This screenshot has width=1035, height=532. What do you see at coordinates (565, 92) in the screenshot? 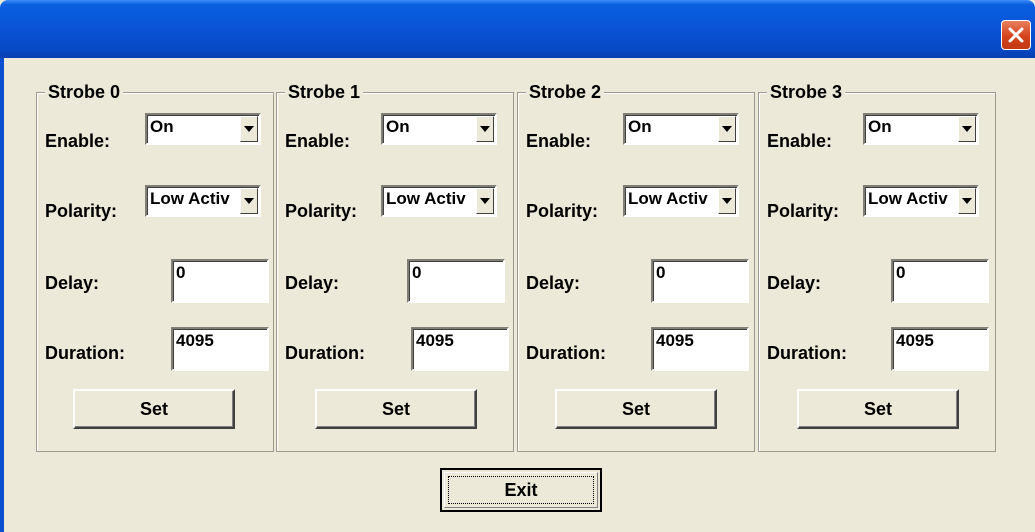
I see `group-title: Strobe 2` at bounding box center [565, 92].